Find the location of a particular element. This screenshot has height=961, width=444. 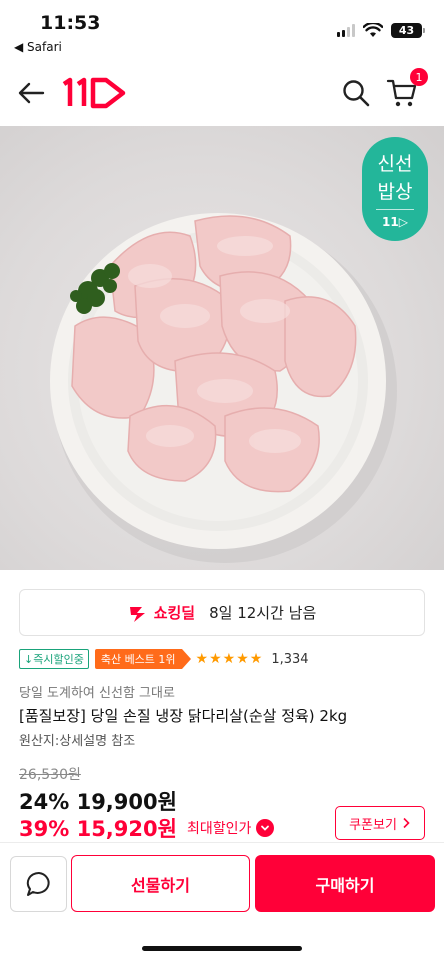

deal-label: 쇼킹딜 is located at coordinates (174, 613).